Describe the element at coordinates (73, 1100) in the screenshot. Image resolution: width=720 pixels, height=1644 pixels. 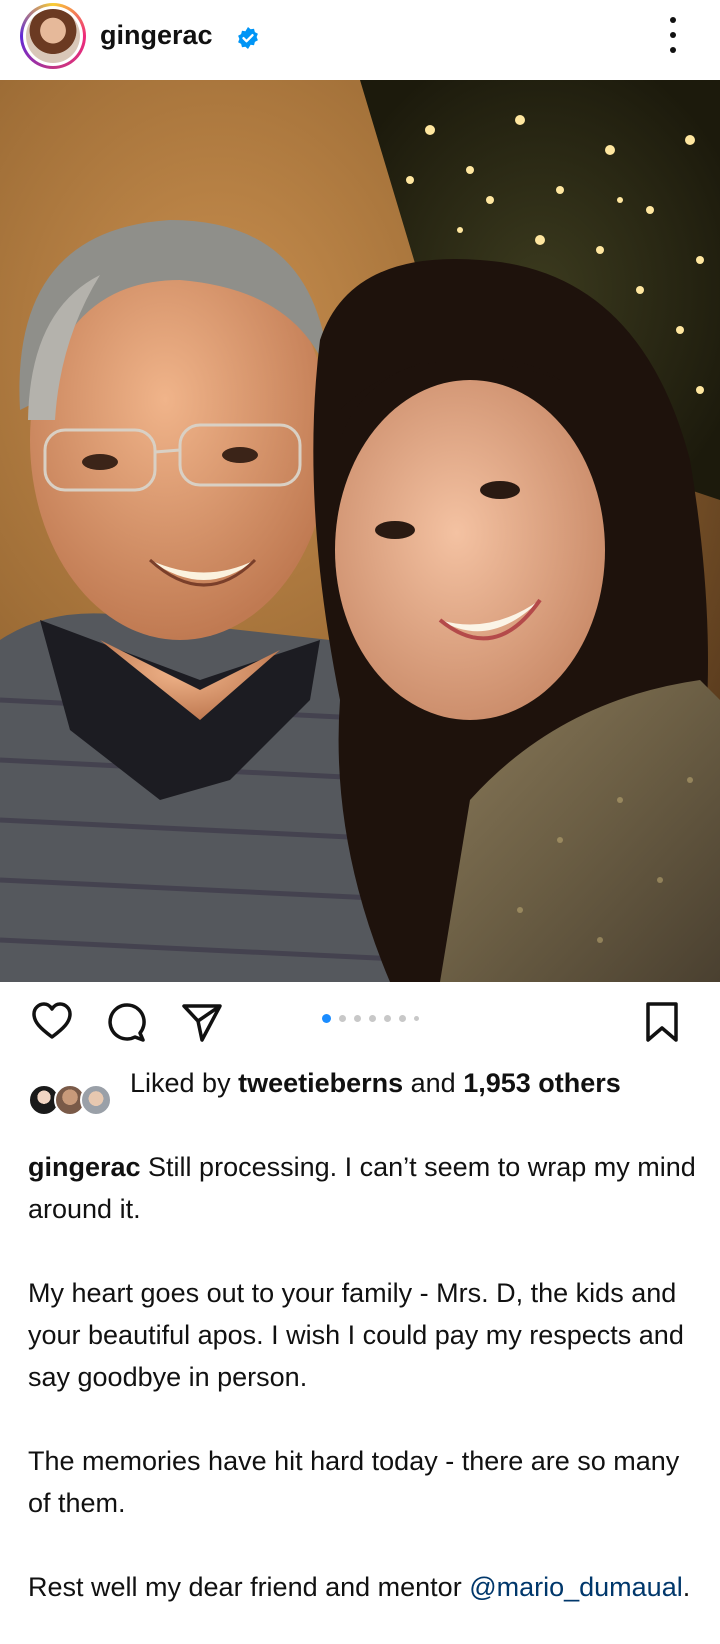
I see `liker-avatars` at that location.